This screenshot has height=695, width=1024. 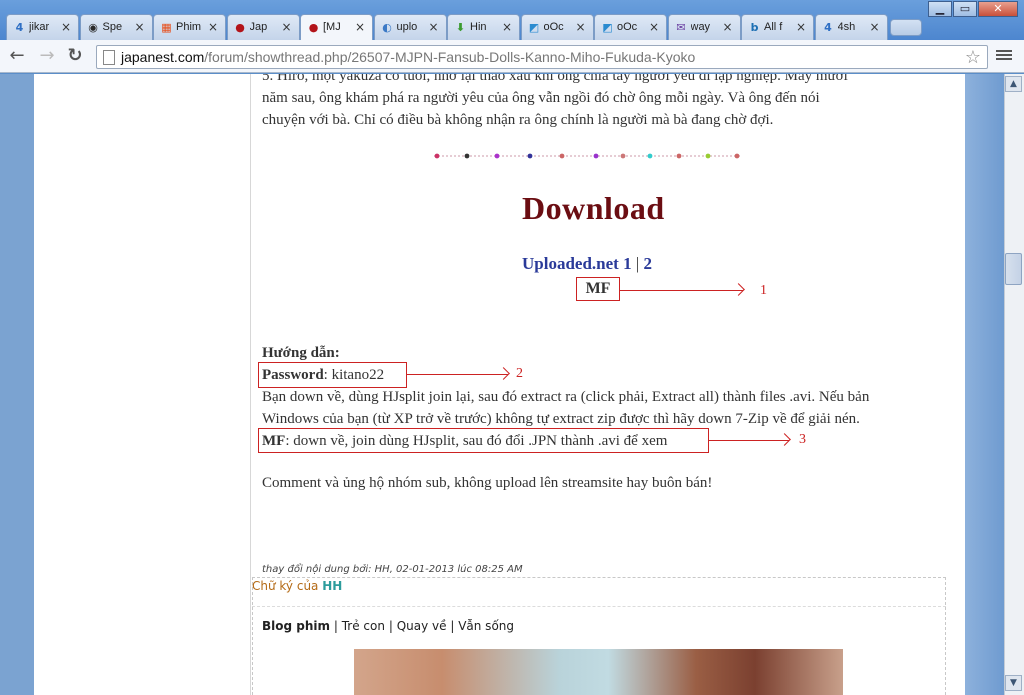 What do you see at coordinates (802, 439) in the screenshot?
I see `annotation-number: 3` at bounding box center [802, 439].